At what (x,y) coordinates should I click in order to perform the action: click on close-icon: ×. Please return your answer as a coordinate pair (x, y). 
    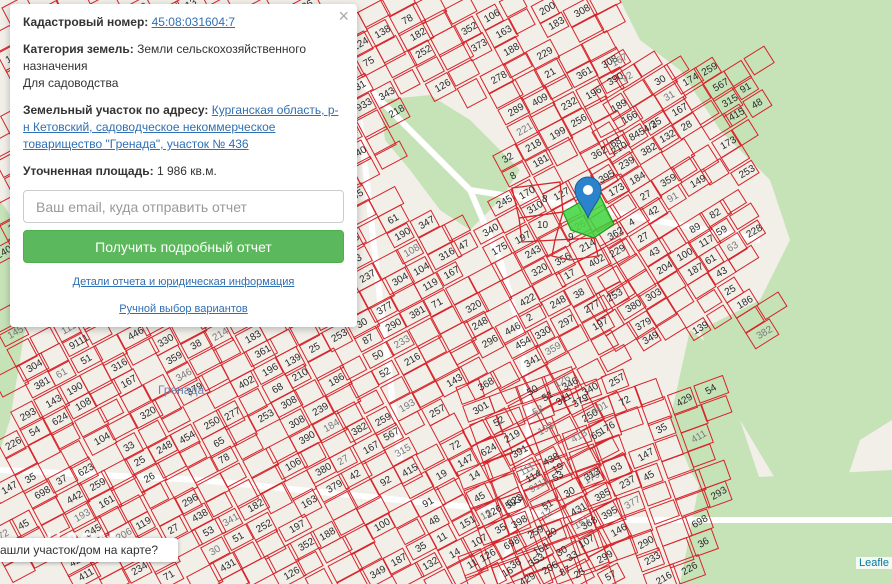
    Looking at the image, I should click on (343, 16).